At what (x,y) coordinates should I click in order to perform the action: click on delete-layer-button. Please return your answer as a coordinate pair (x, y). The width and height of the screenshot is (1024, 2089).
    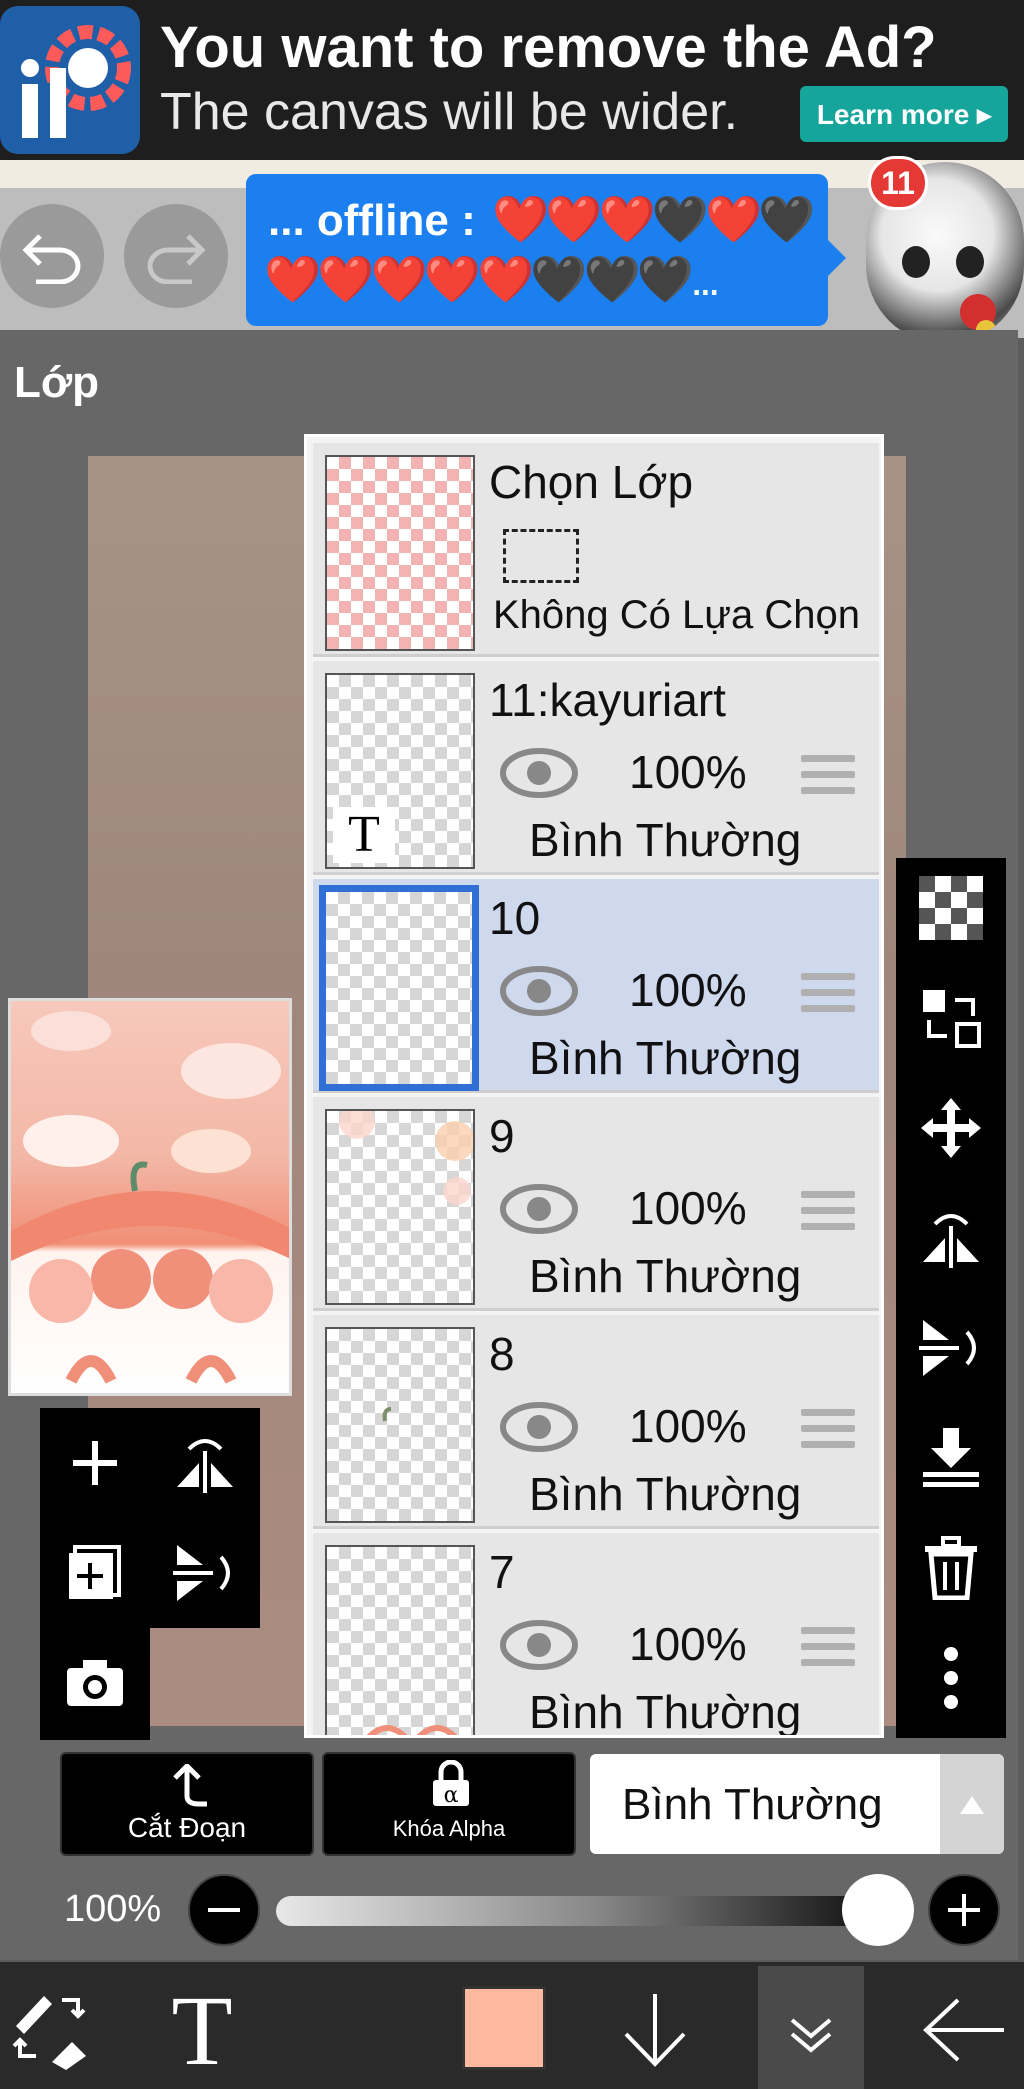
    Looking at the image, I should click on (951, 1568).